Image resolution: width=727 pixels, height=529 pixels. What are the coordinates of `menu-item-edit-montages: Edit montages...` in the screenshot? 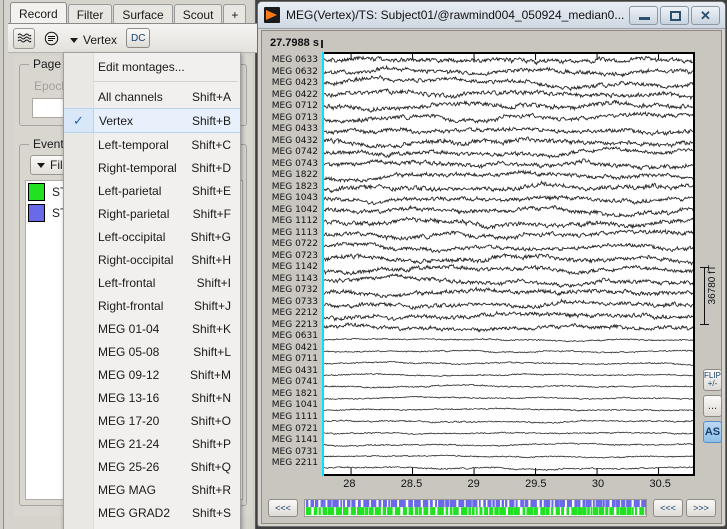 It's located at (152, 66).